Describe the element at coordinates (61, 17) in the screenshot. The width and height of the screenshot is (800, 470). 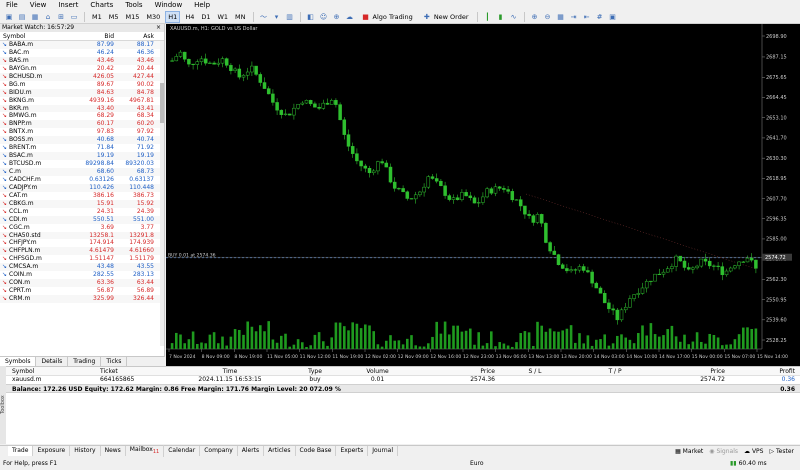
I see `data-window-icon: ⊞` at that location.